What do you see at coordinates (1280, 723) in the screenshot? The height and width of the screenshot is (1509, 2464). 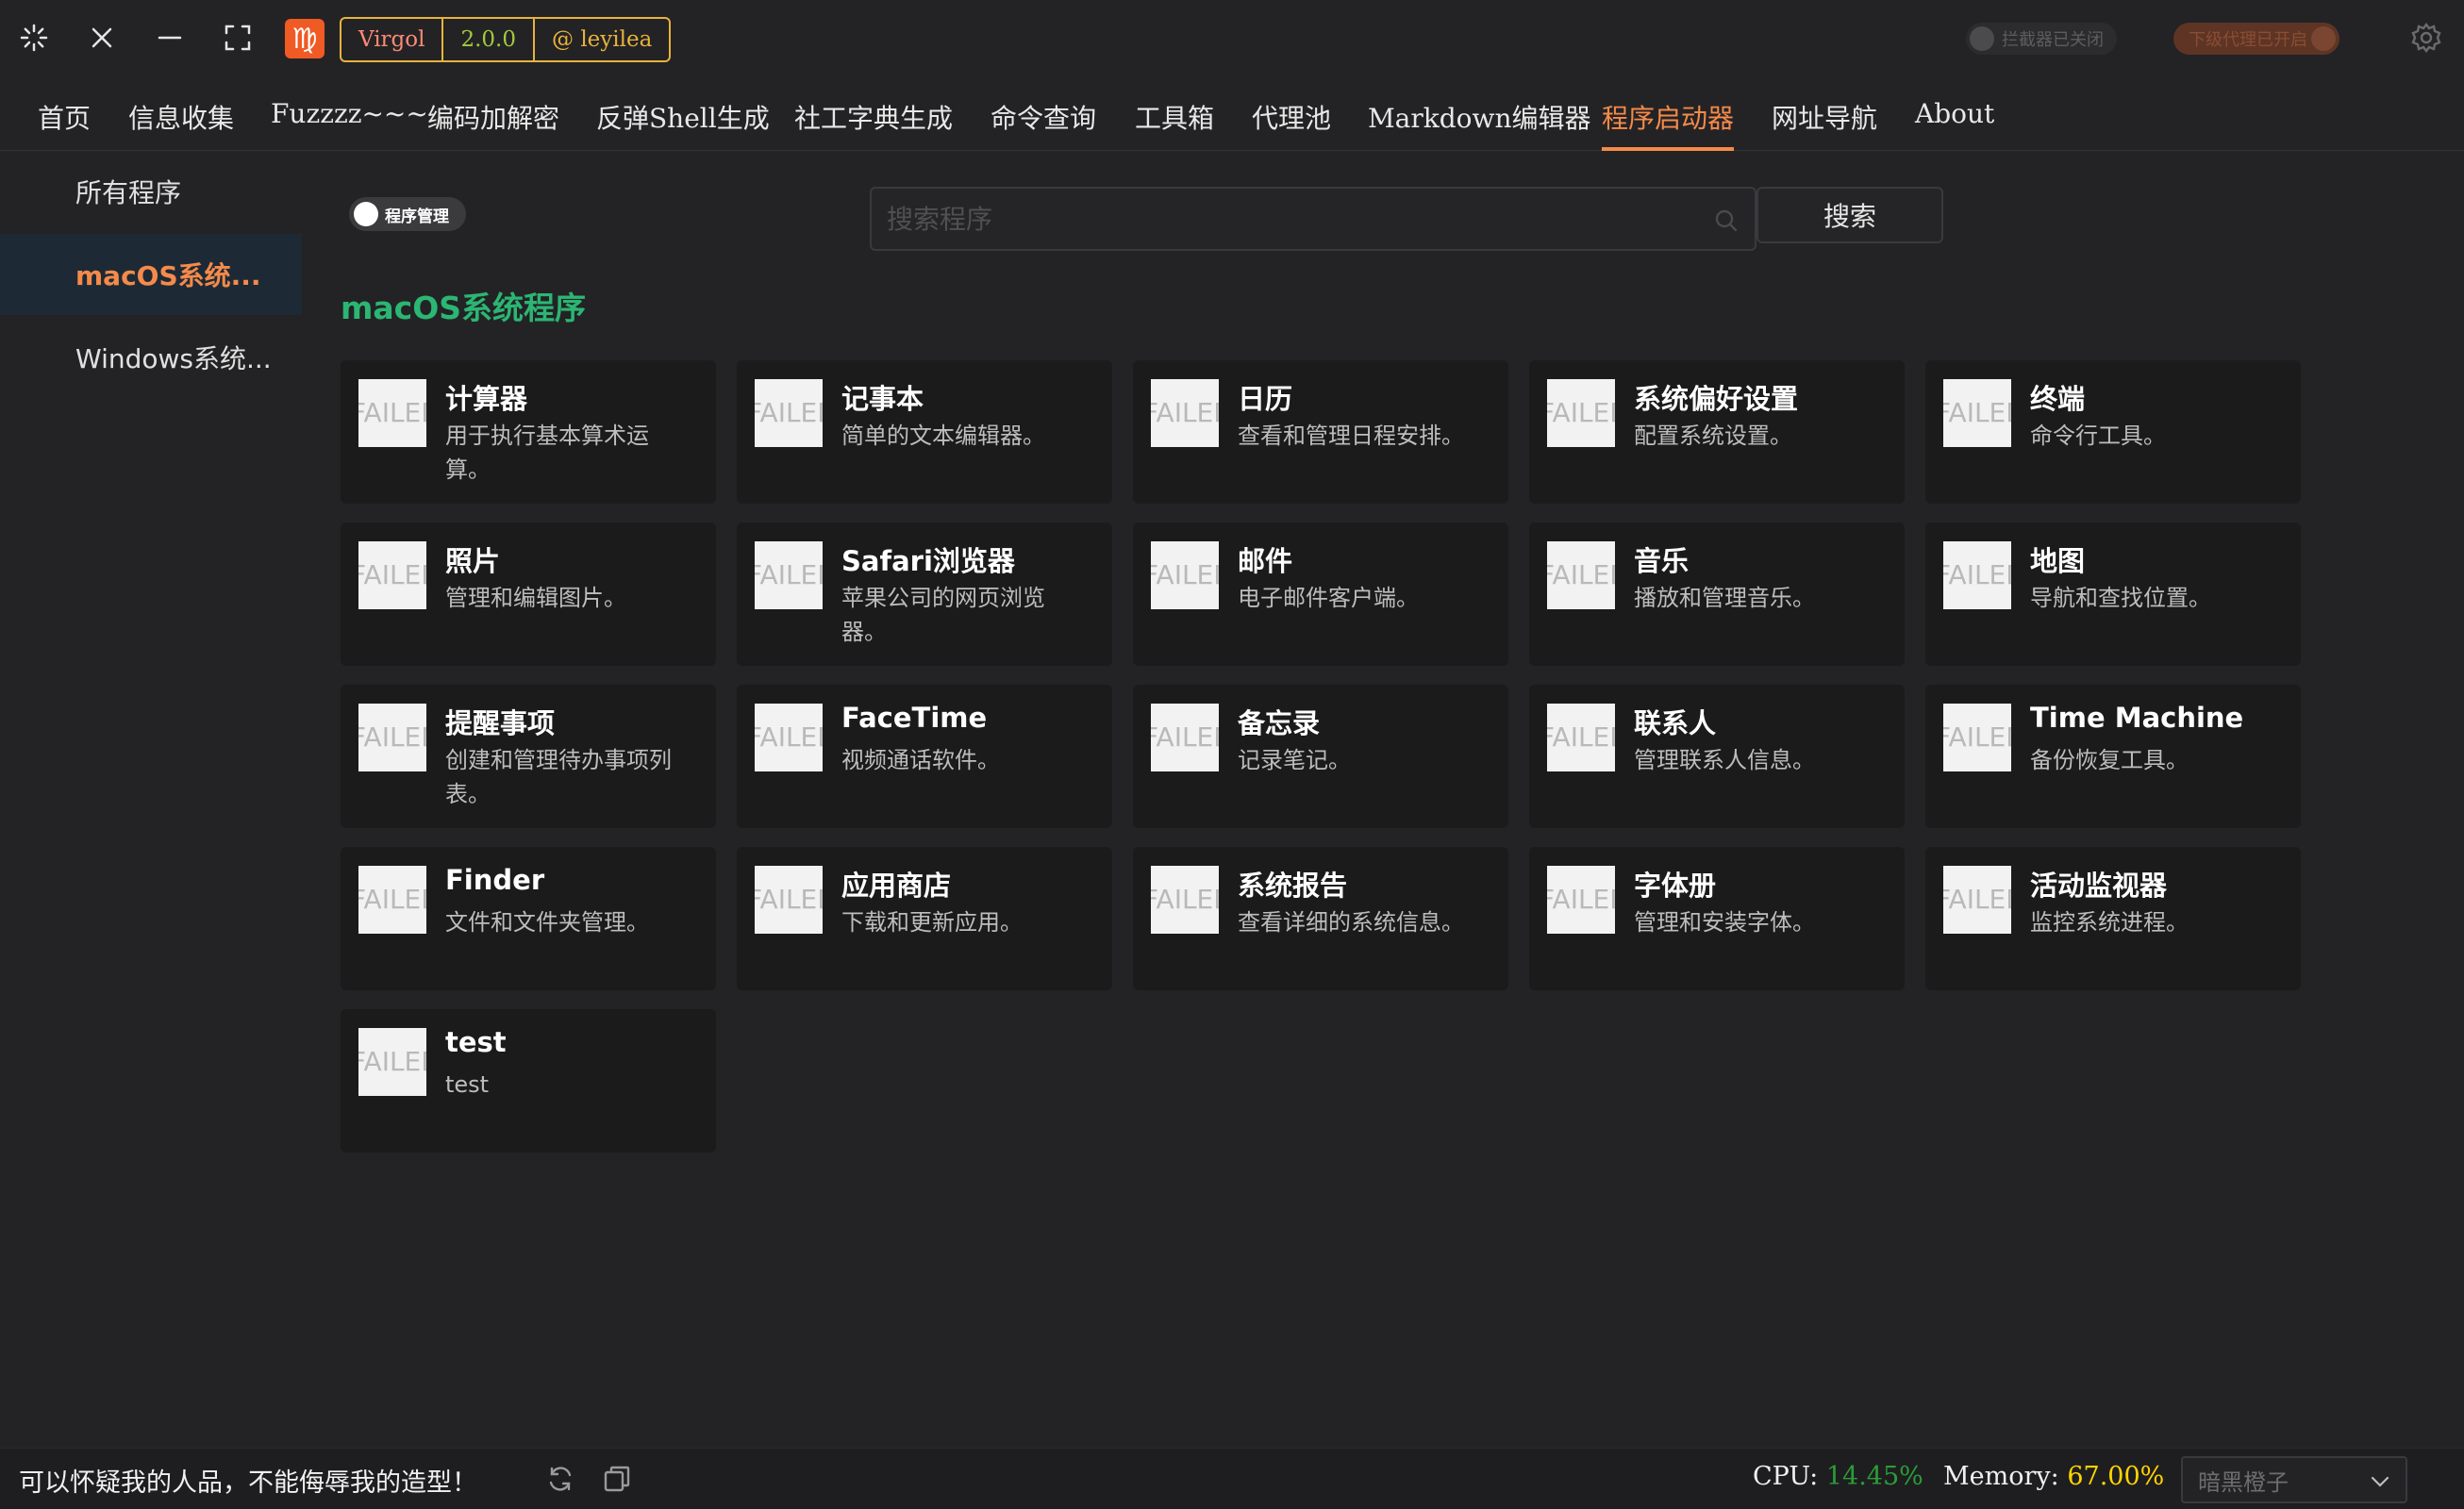 I see `program-title: 备忘录` at bounding box center [1280, 723].